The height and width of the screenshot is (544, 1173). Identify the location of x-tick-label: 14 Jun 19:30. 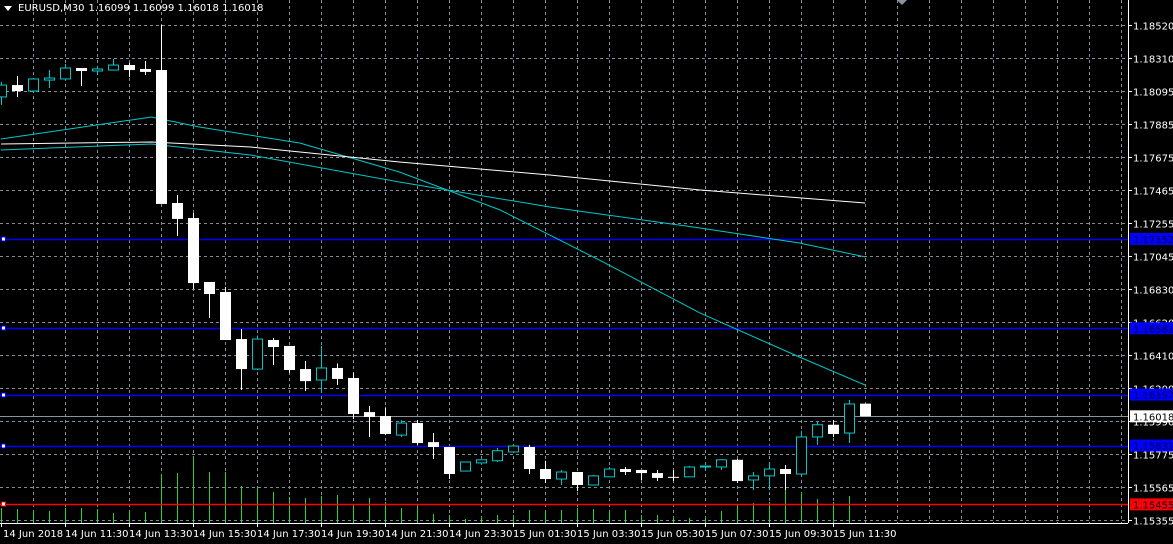
(353, 534).